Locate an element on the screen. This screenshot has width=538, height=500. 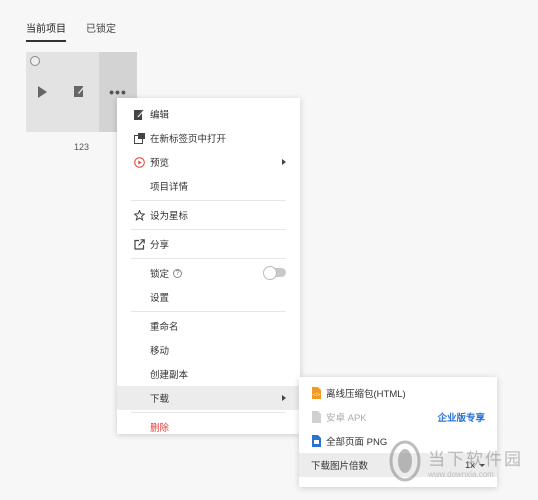
submenu-item-apk: 安卓 APK 企业版专享 is located at coordinates (398, 417).